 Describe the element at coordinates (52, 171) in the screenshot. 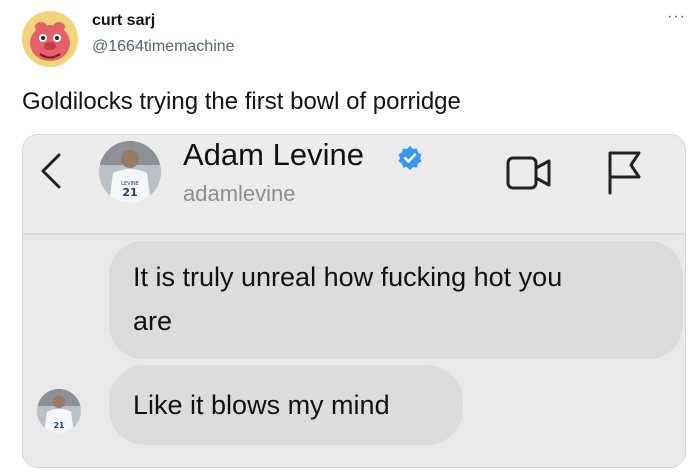

I see `back-chevron-icon` at that location.